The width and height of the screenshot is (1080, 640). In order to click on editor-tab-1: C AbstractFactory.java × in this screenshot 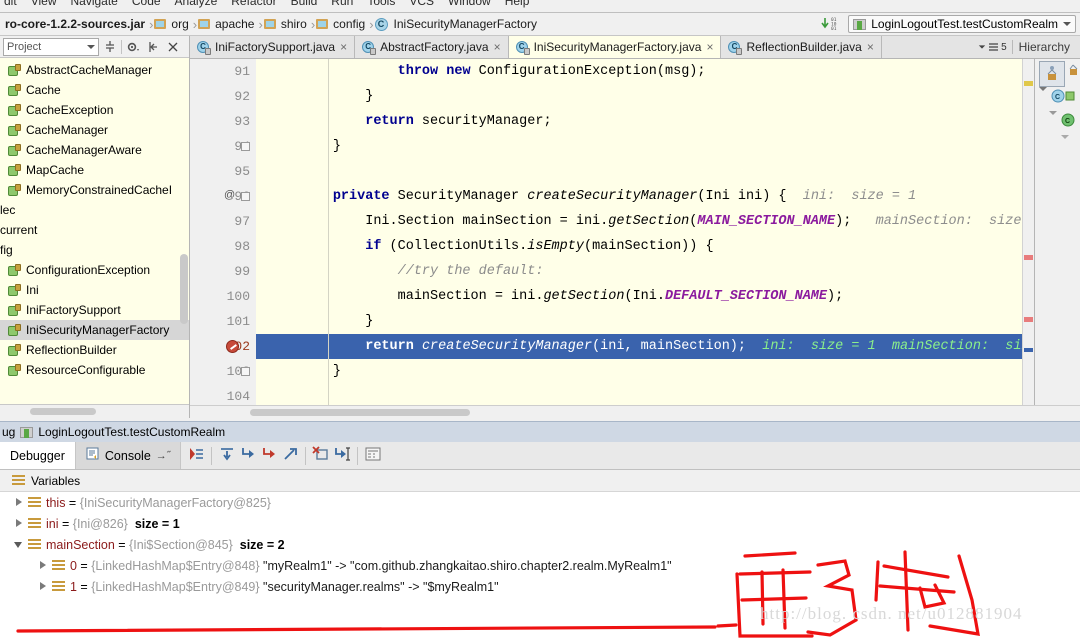, I will do `click(432, 47)`.